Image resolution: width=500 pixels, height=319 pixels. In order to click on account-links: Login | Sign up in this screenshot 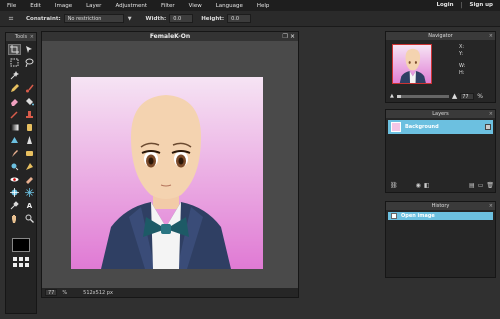, I will do `click(464, 5)`.